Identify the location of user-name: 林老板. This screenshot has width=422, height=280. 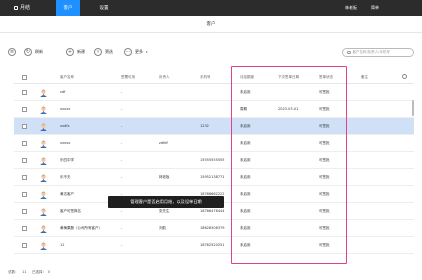
(351, 8).